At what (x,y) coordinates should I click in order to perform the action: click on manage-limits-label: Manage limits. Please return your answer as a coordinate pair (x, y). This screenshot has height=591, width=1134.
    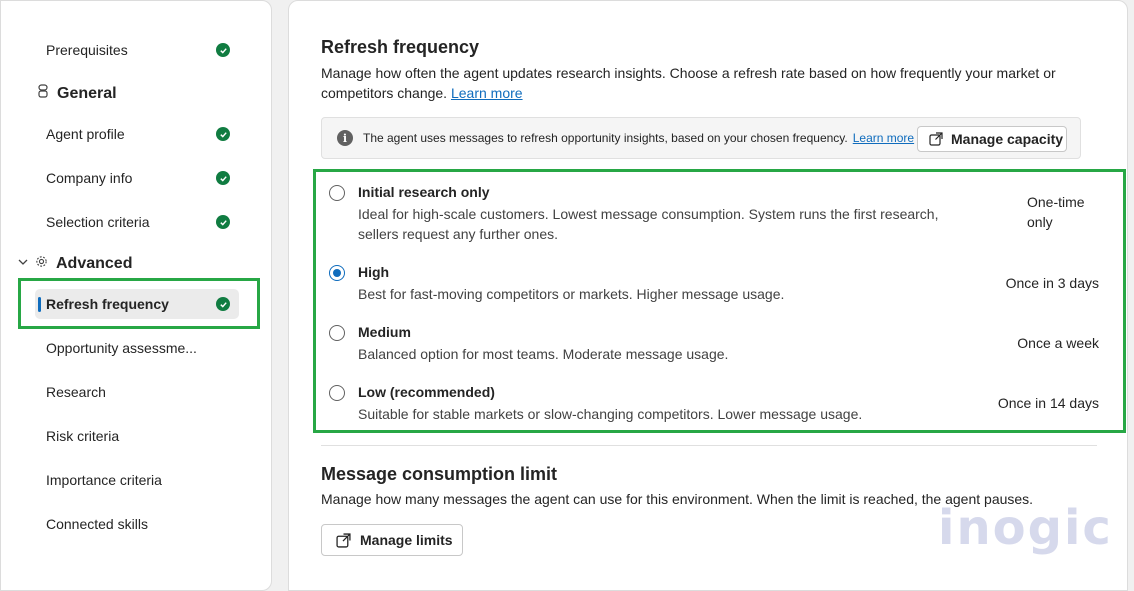
    Looking at the image, I should click on (406, 540).